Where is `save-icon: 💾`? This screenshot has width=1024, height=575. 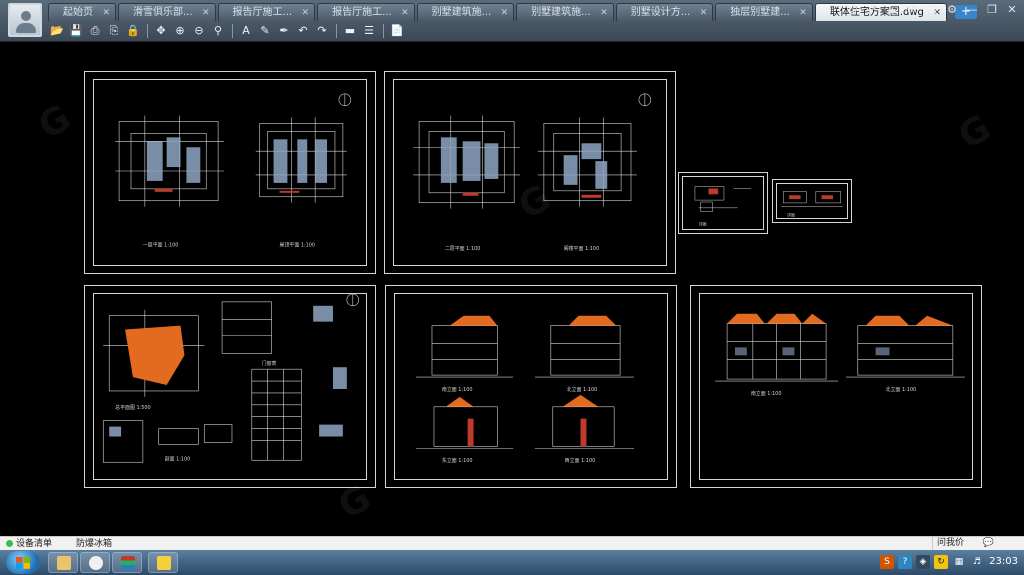
save-icon: 💾 is located at coordinates (76, 31).